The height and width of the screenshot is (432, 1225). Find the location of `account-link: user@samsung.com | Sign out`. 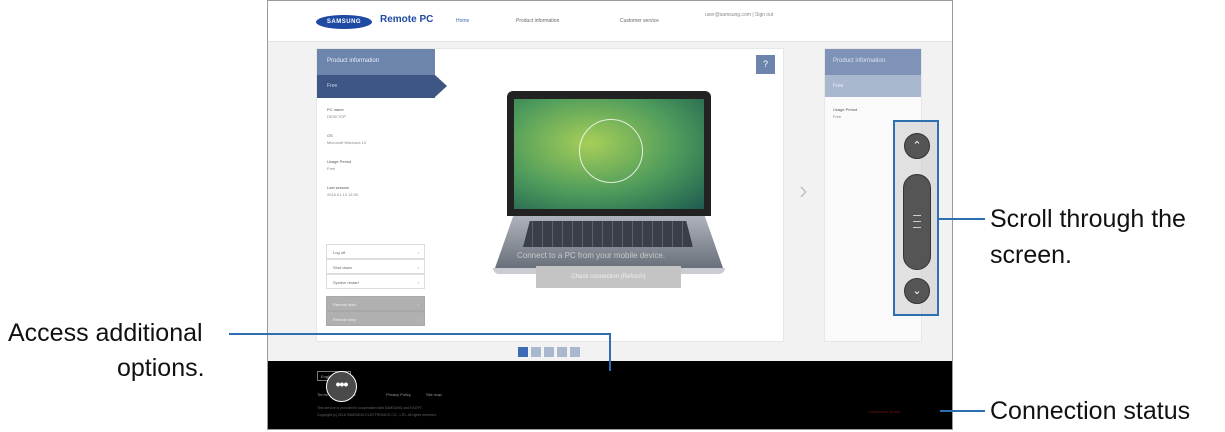

account-link: user@samsung.com | Sign out is located at coordinates (739, 15).